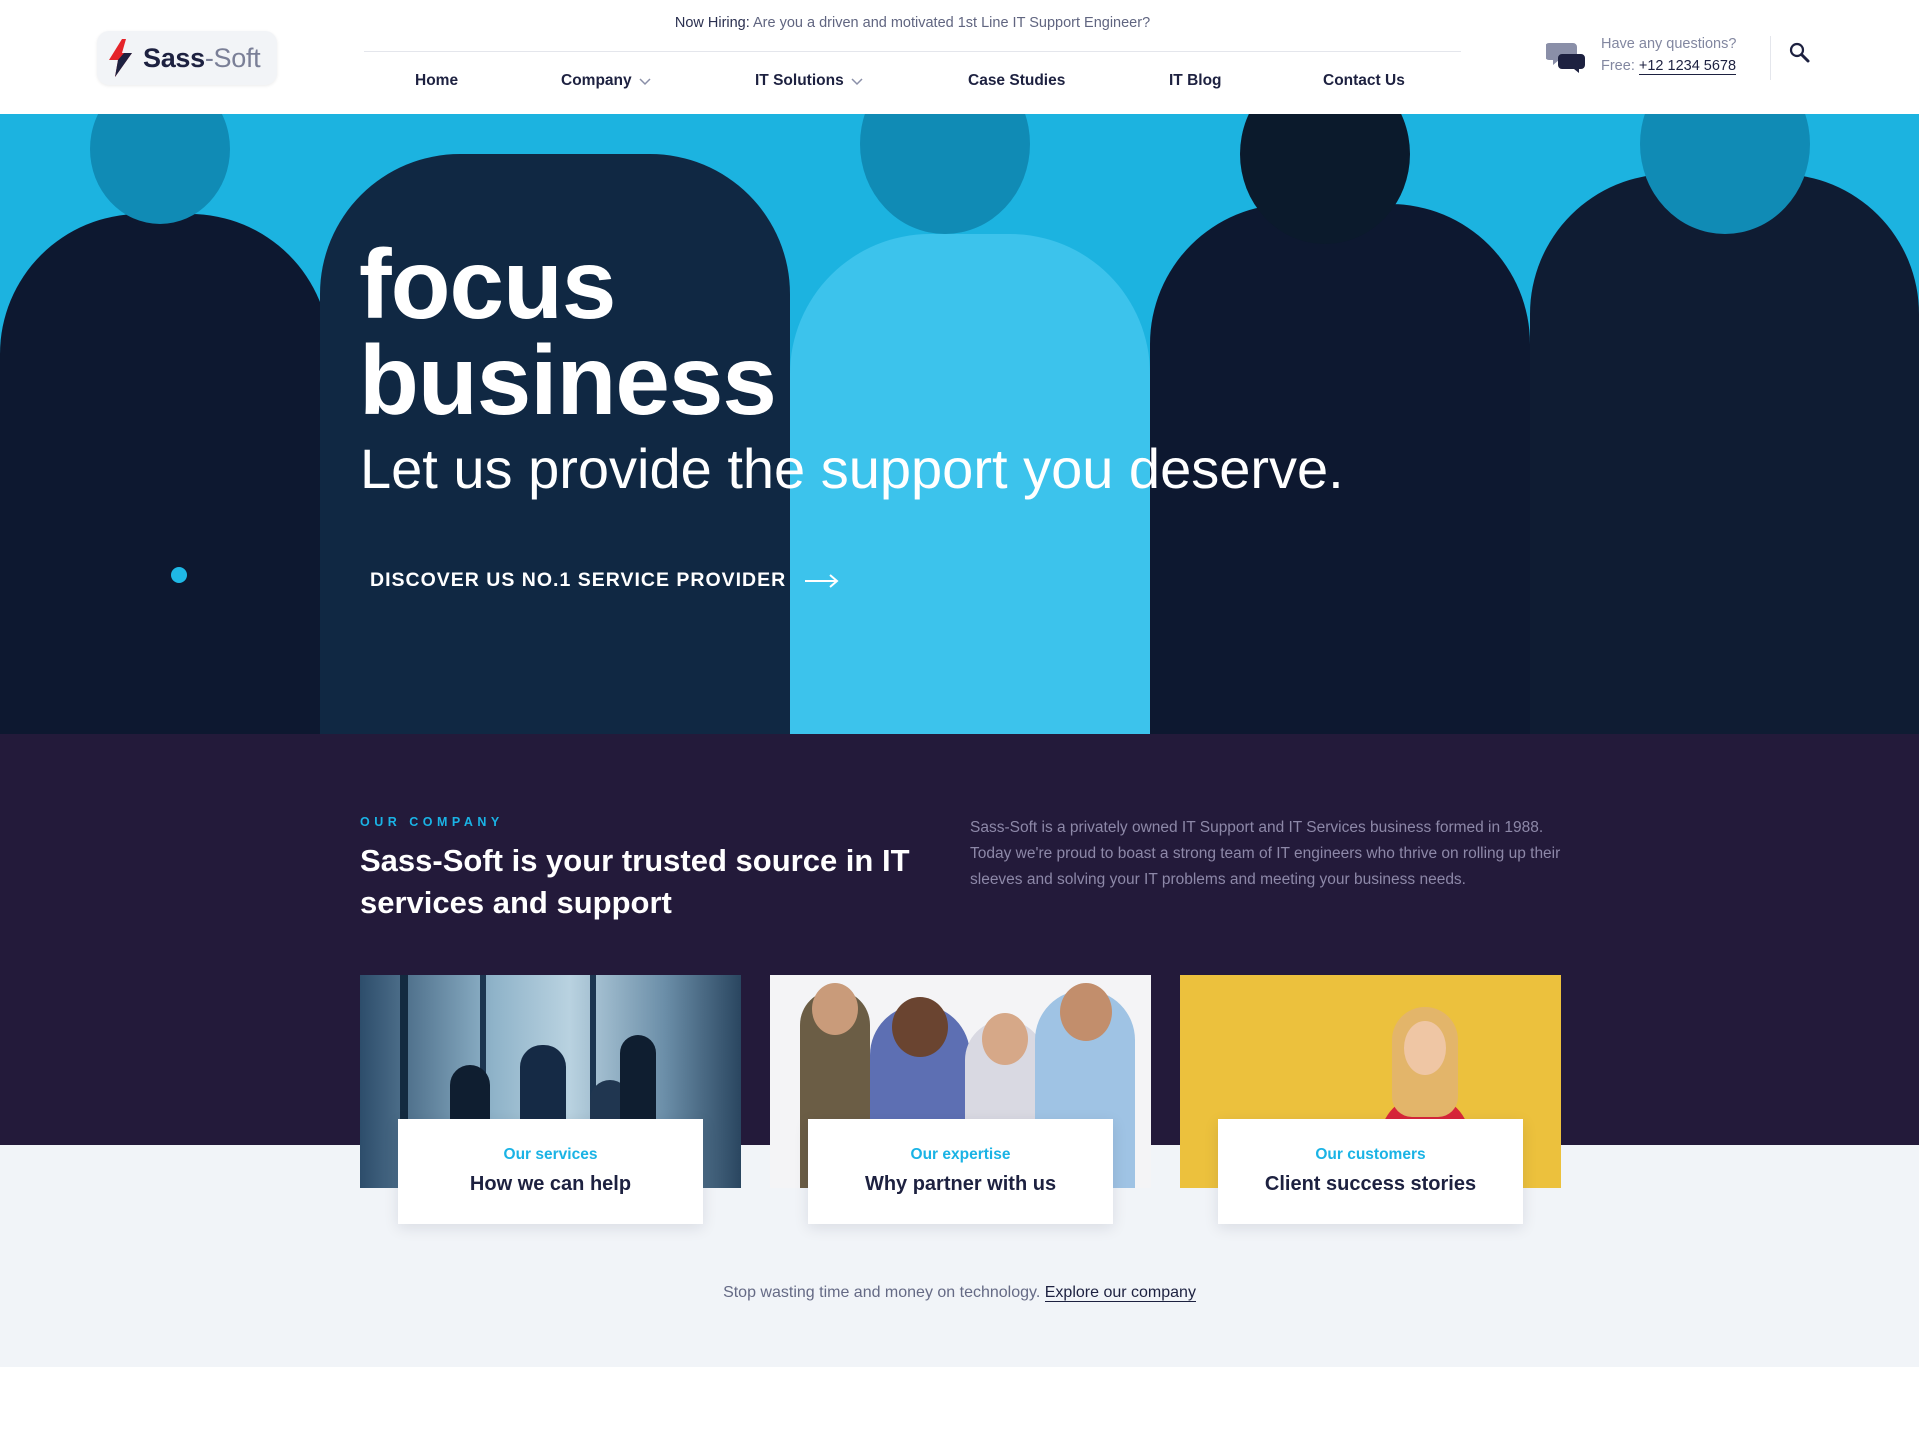 The width and height of the screenshot is (1919, 1432). Describe the element at coordinates (1669, 44) in the screenshot. I see `help-question: Have any questions?` at that location.